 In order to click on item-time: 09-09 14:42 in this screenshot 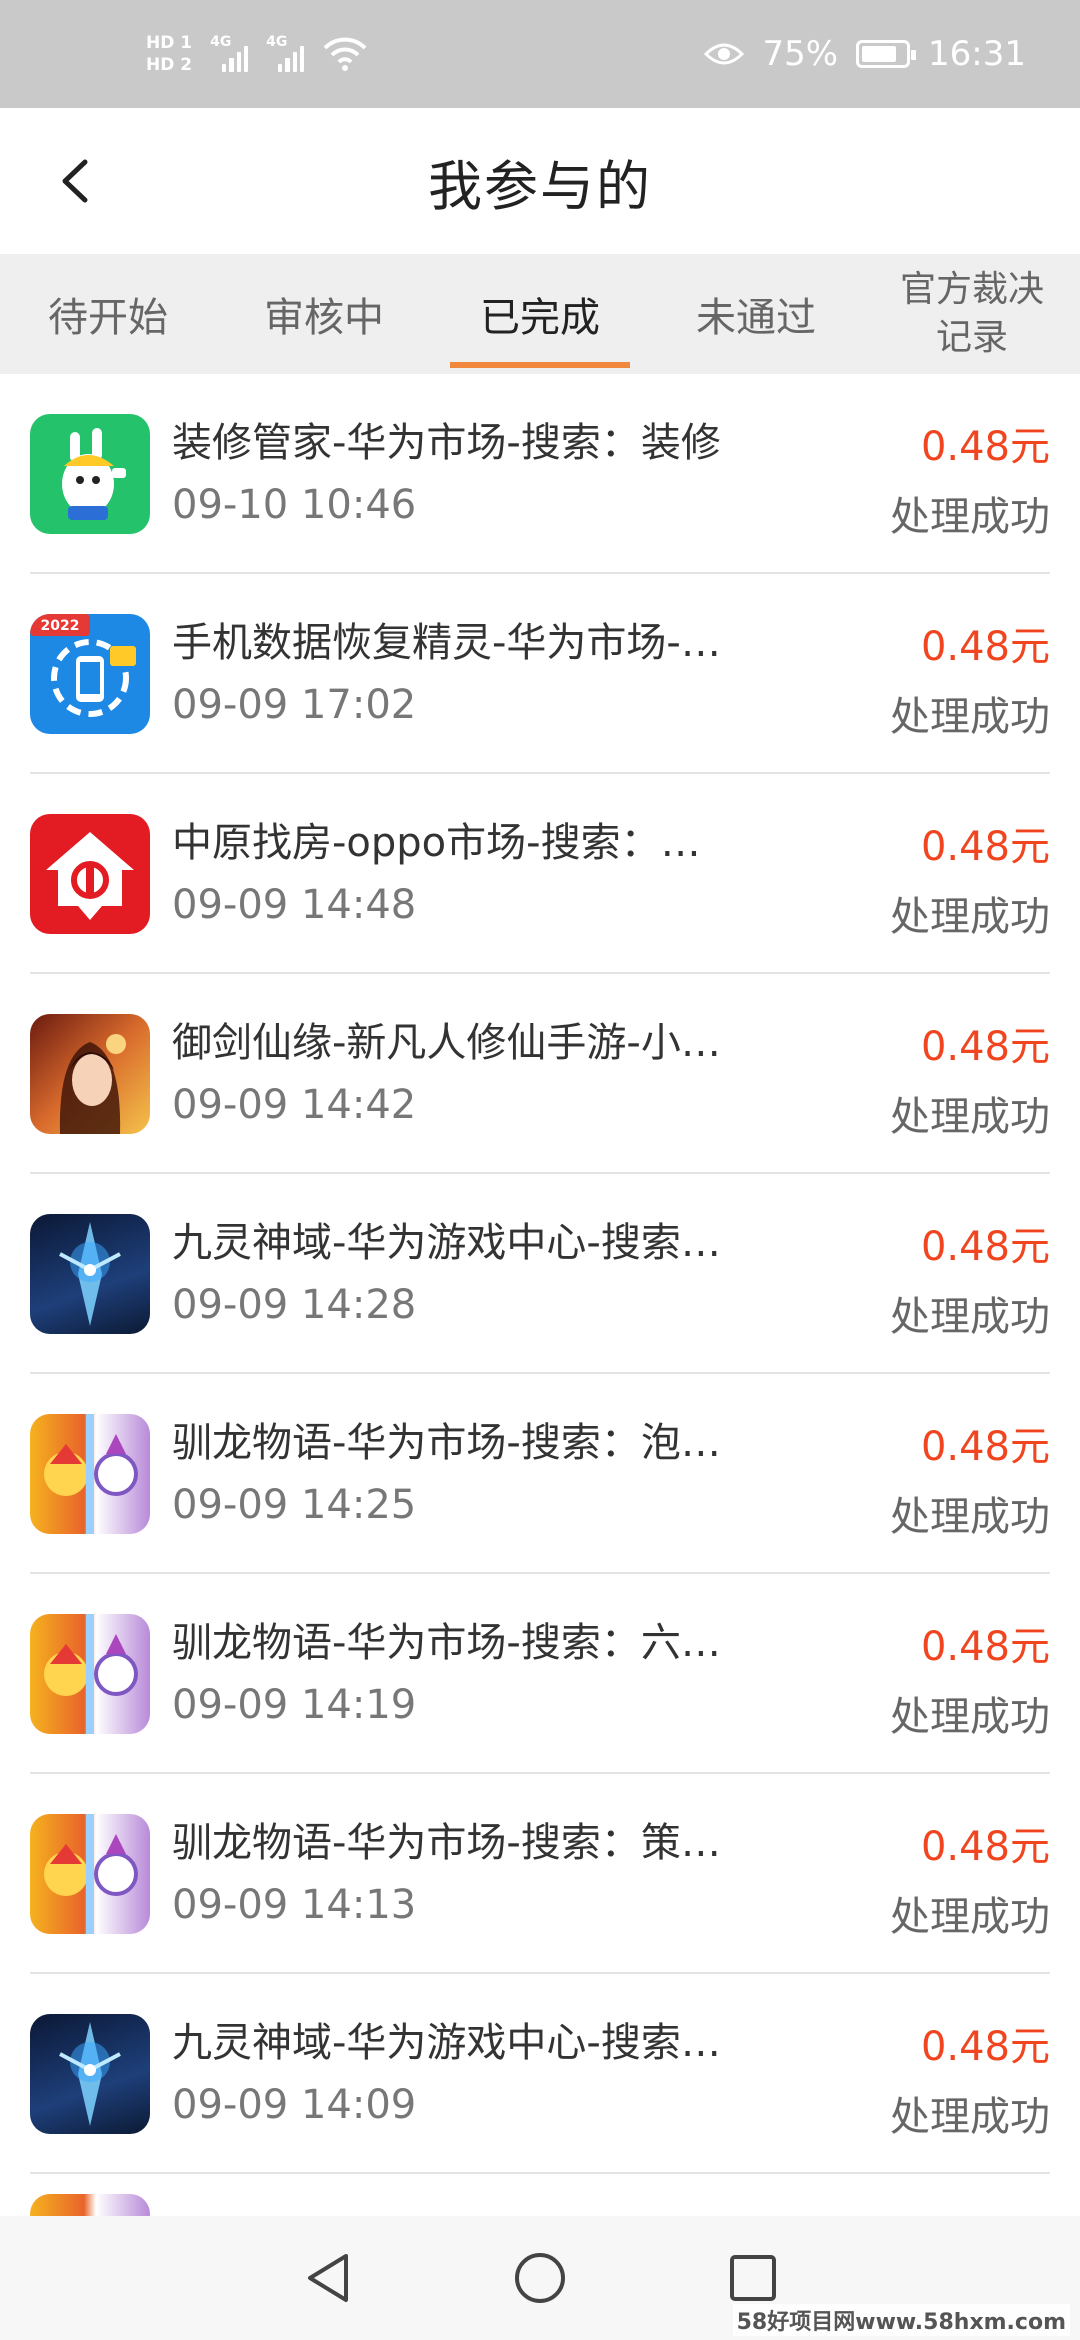, I will do `click(294, 1105)`.